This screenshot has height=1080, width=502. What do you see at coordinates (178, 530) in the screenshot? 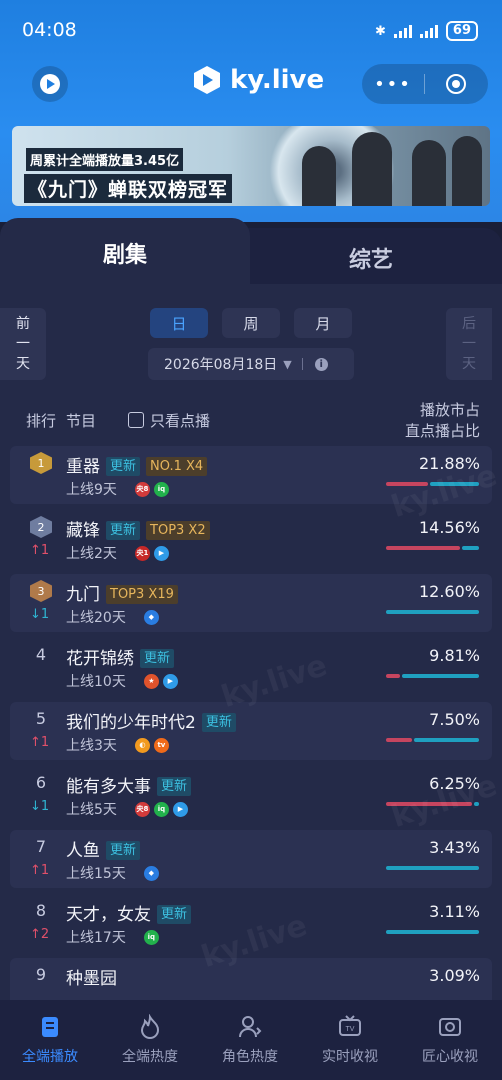
I see `top-badge: TOP3 X2` at bounding box center [178, 530].